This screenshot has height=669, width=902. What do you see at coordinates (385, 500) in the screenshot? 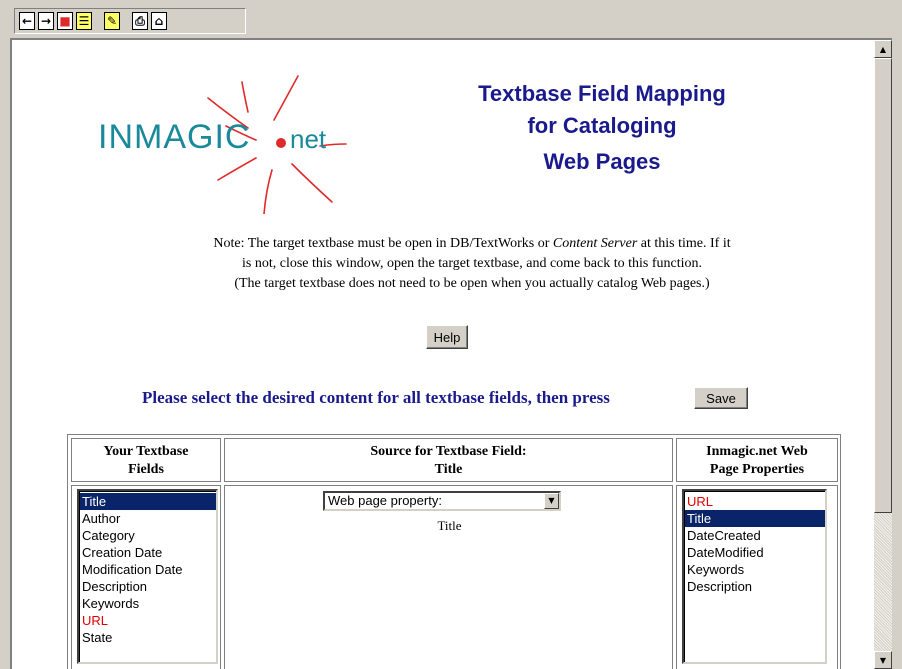
I see `source-type-value: Web page property:` at bounding box center [385, 500].